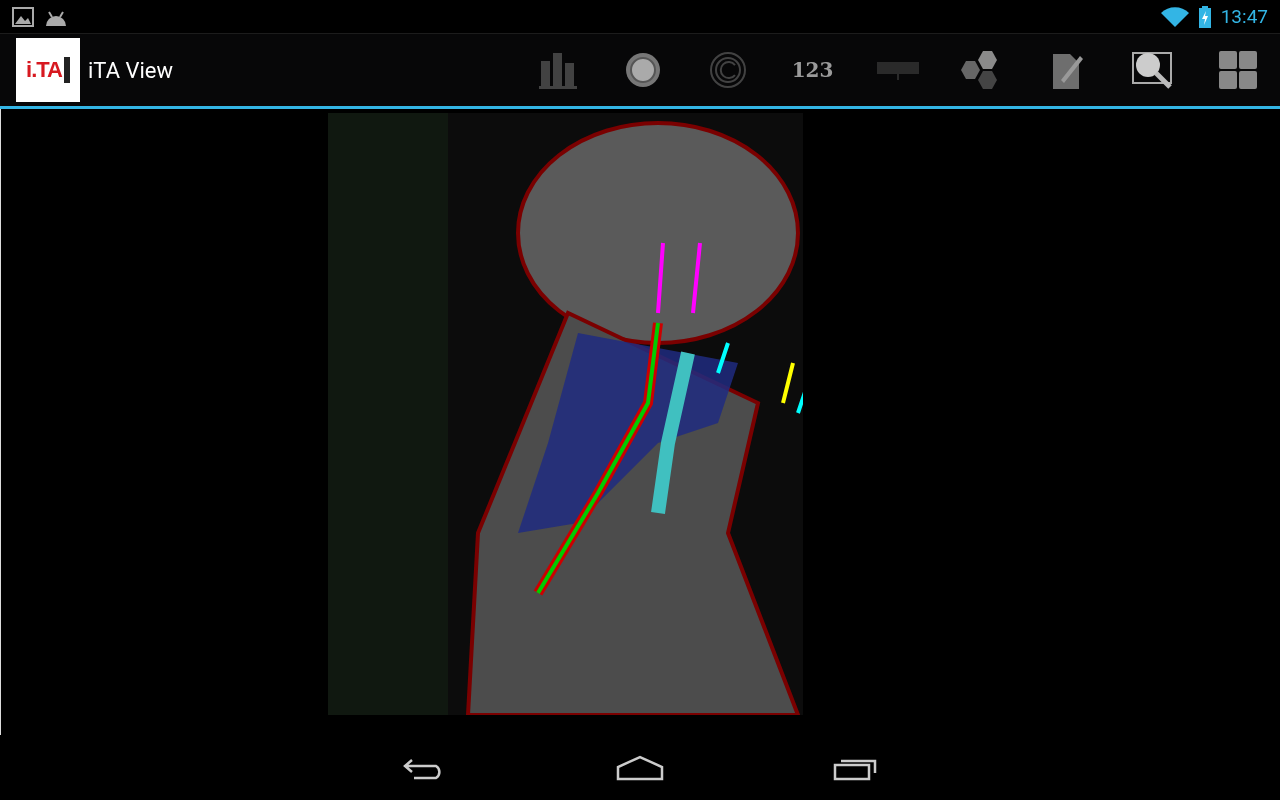 This screenshot has width=1280, height=800. I want to click on numbers-icon: 123, so click(812, 70).